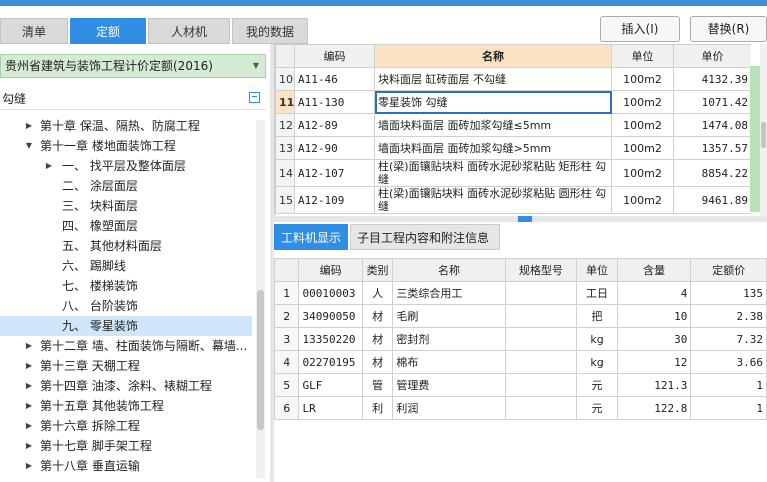 The width and height of the screenshot is (767, 482). I want to click on quota-price-cell: 1474.08, so click(712, 125).